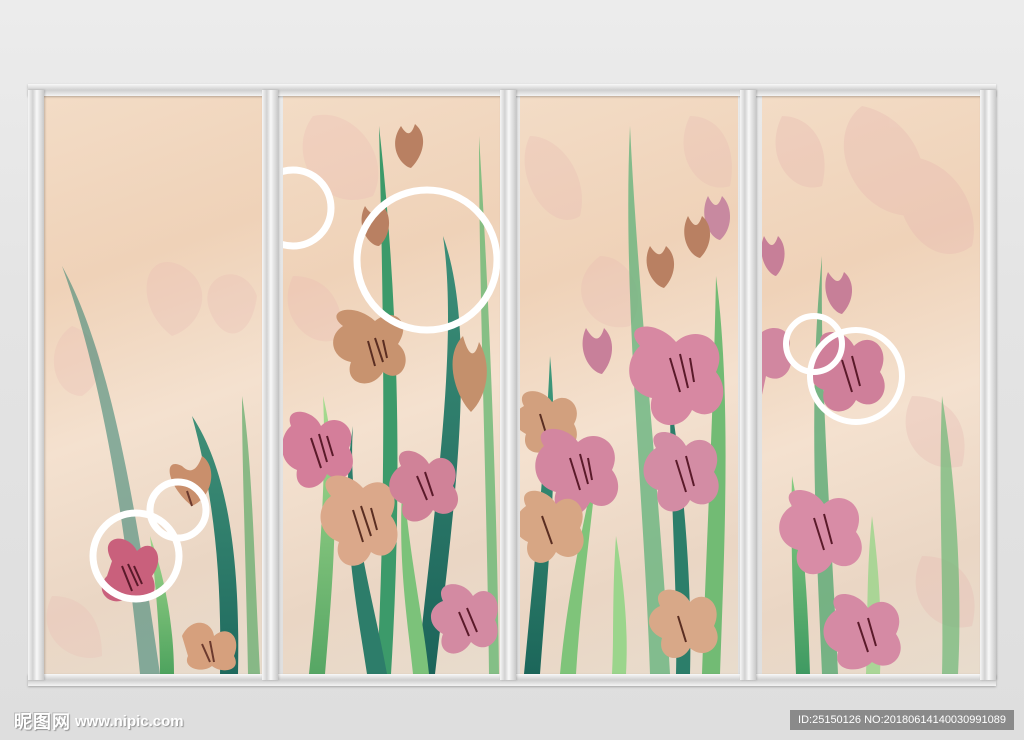 This screenshot has width=1024, height=740. Describe the element at coordinates (902, 720) in the screenshot. I see `image-id-badge: ID:25150126 NO:20180614140030991089` at that location.